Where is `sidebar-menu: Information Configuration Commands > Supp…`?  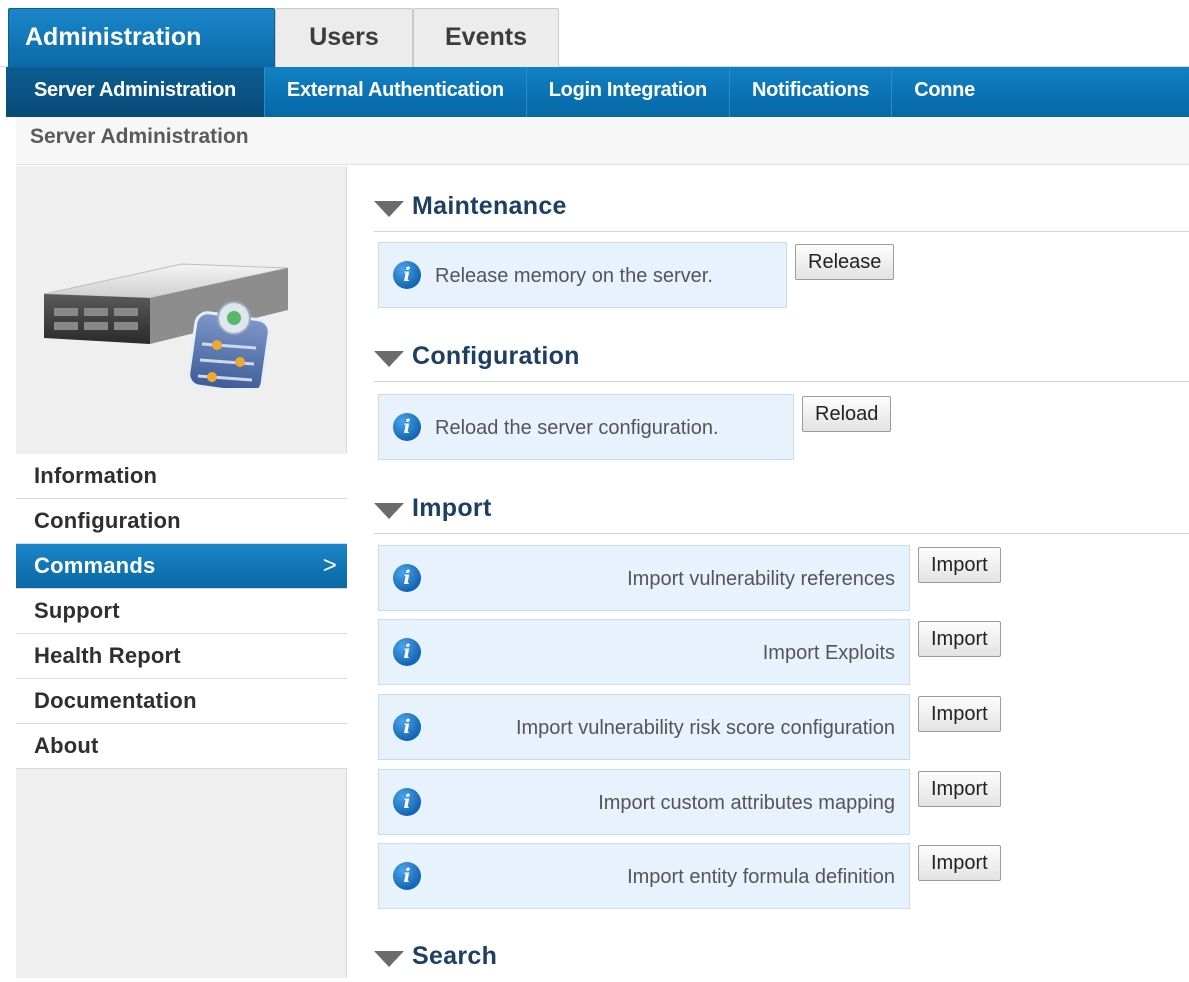
sidebar-menu: Information Configuration Commands > Supp… is located at coordinates (181, 611).